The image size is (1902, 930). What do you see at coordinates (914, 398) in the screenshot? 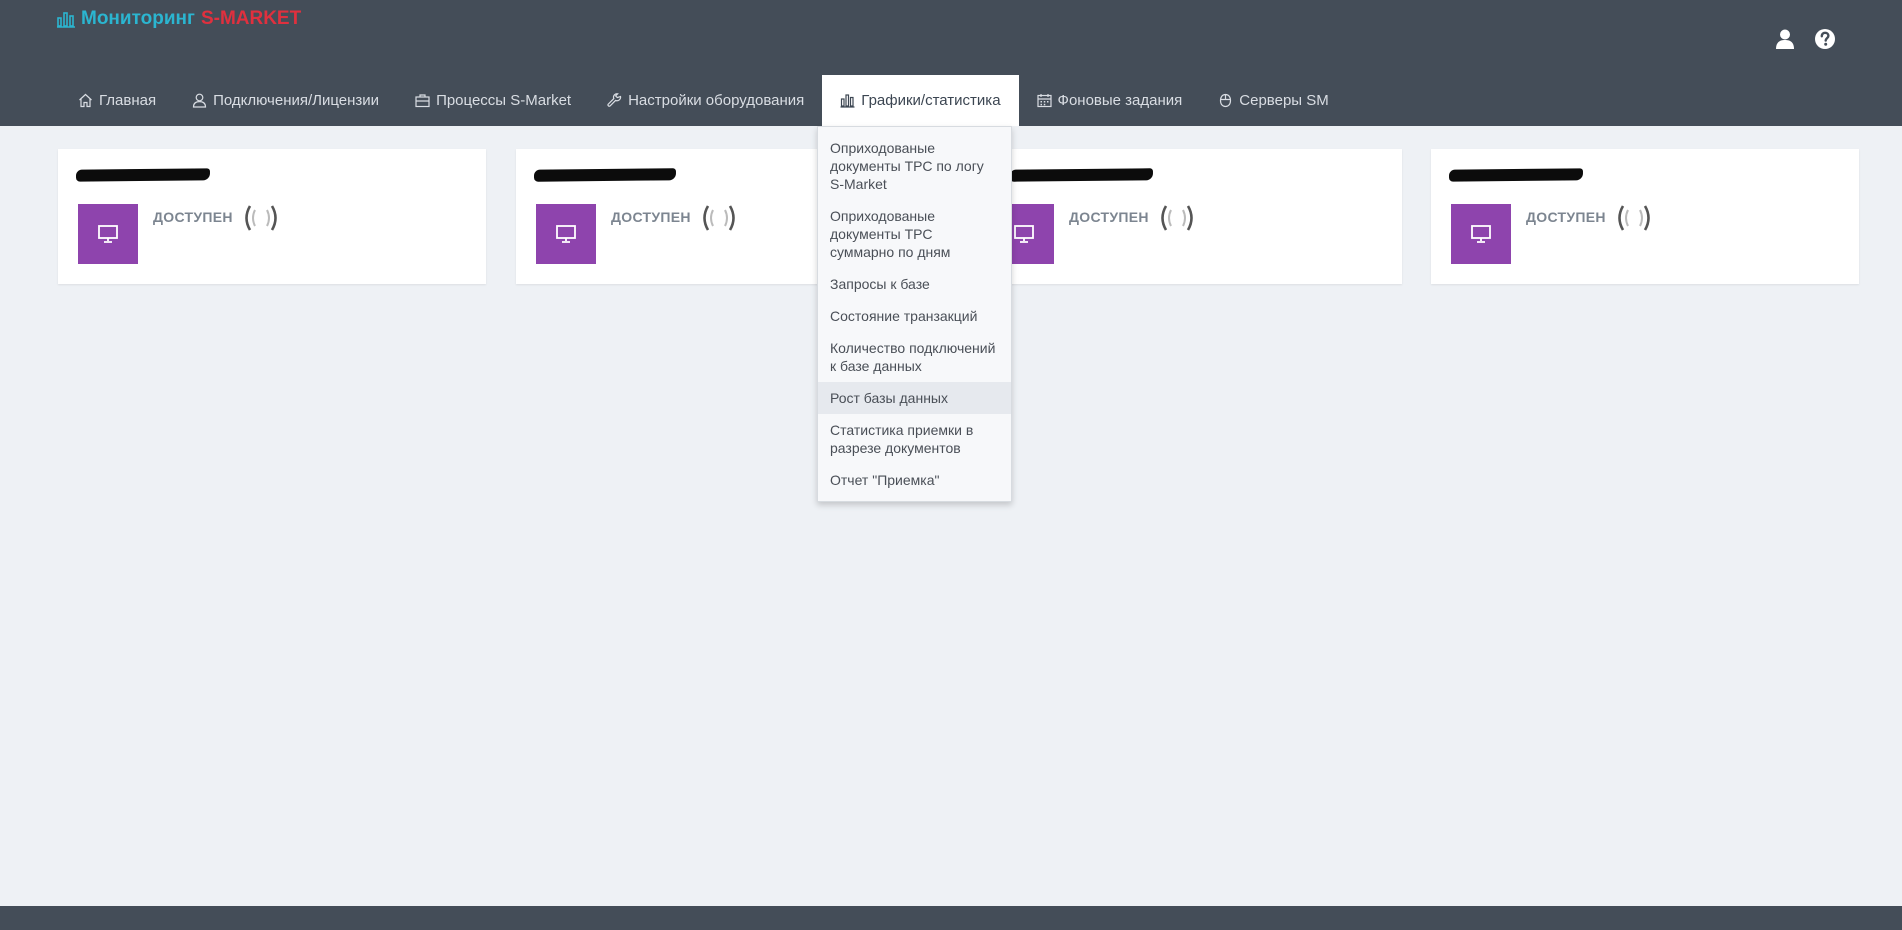
I see `menu-item-db-growth: Рост базы данных` at bounding box center [914, 398].